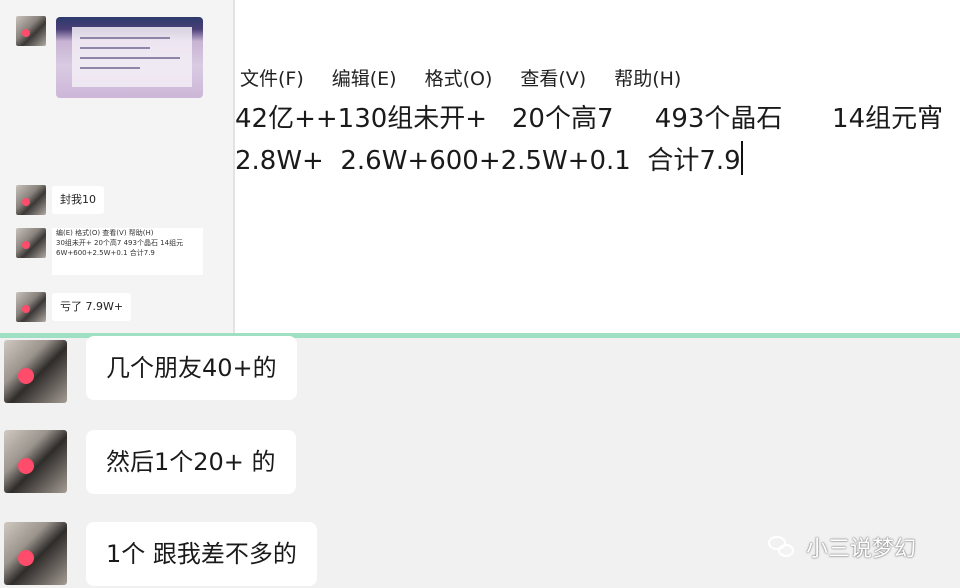 The width and height of the screenshot is (960, 588). I want to click on message-bubble: 几个朋友40+的, so click(191, 368).